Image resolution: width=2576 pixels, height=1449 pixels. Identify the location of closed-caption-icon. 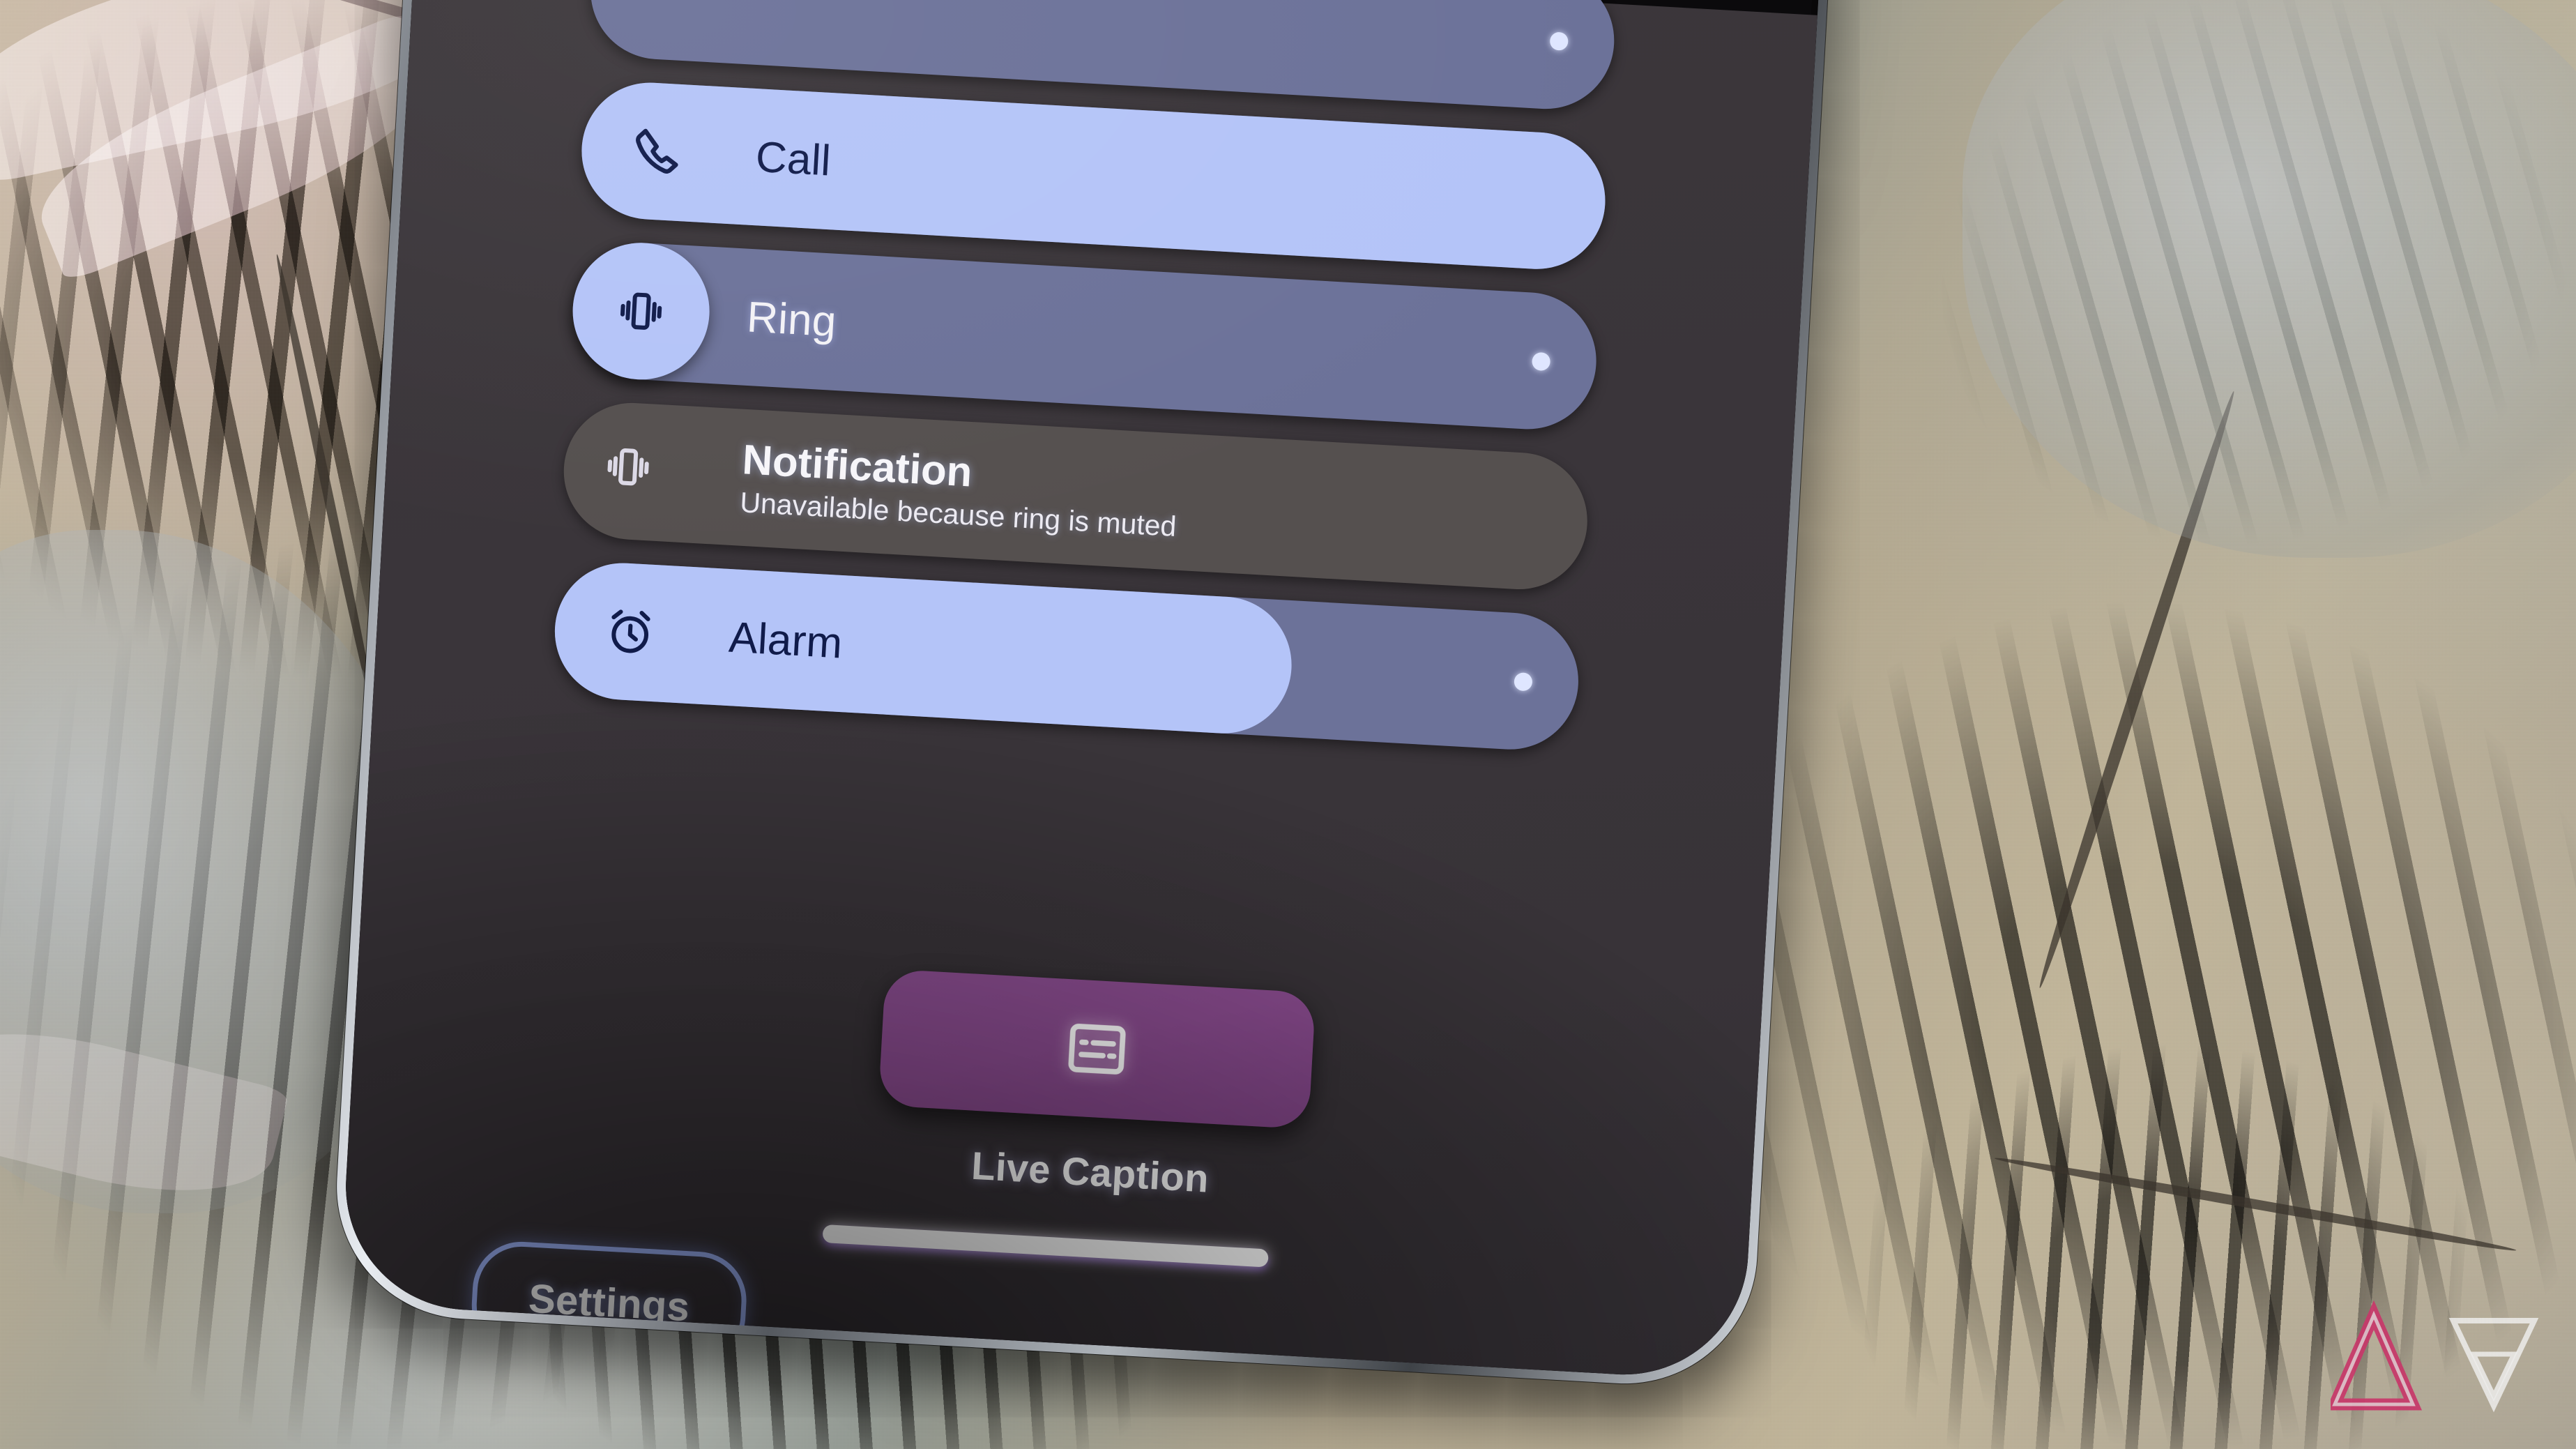
(1097, 1049).